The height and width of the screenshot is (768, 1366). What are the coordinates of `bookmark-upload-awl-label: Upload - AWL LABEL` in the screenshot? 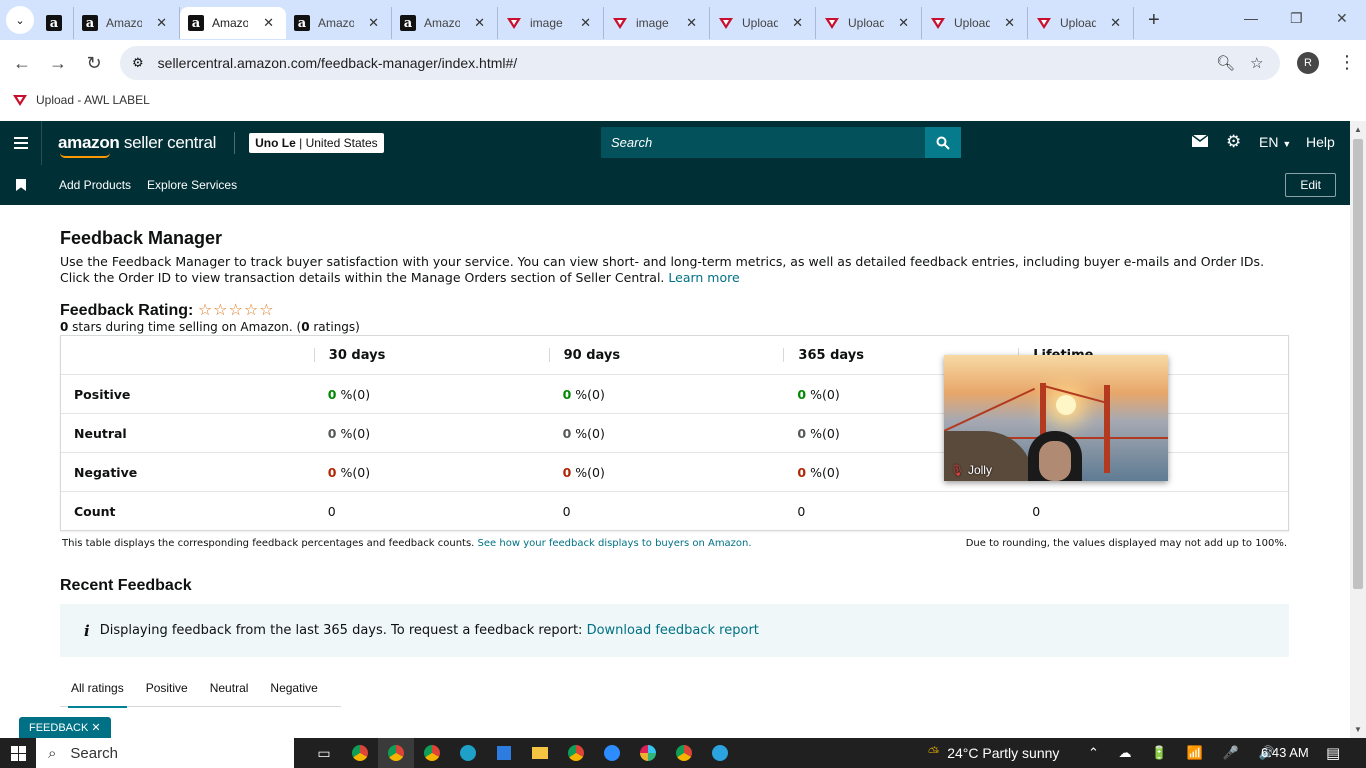 It's located at (93, 100).